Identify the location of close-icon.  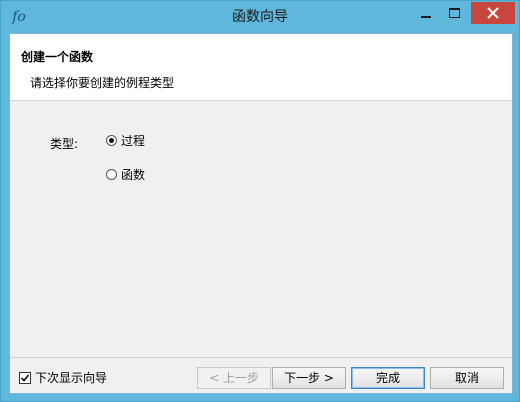
(493, 13).